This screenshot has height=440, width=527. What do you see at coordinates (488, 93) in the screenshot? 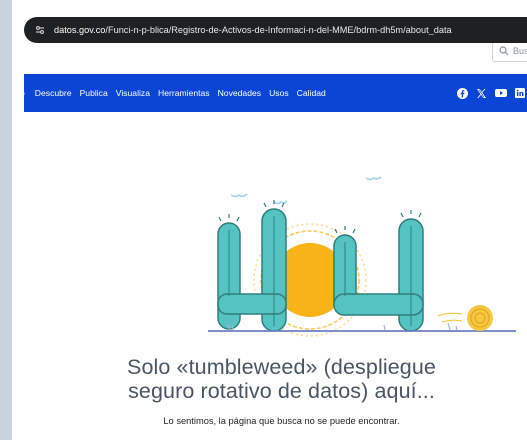
I see `social-links` at bounding box center [488, 93].